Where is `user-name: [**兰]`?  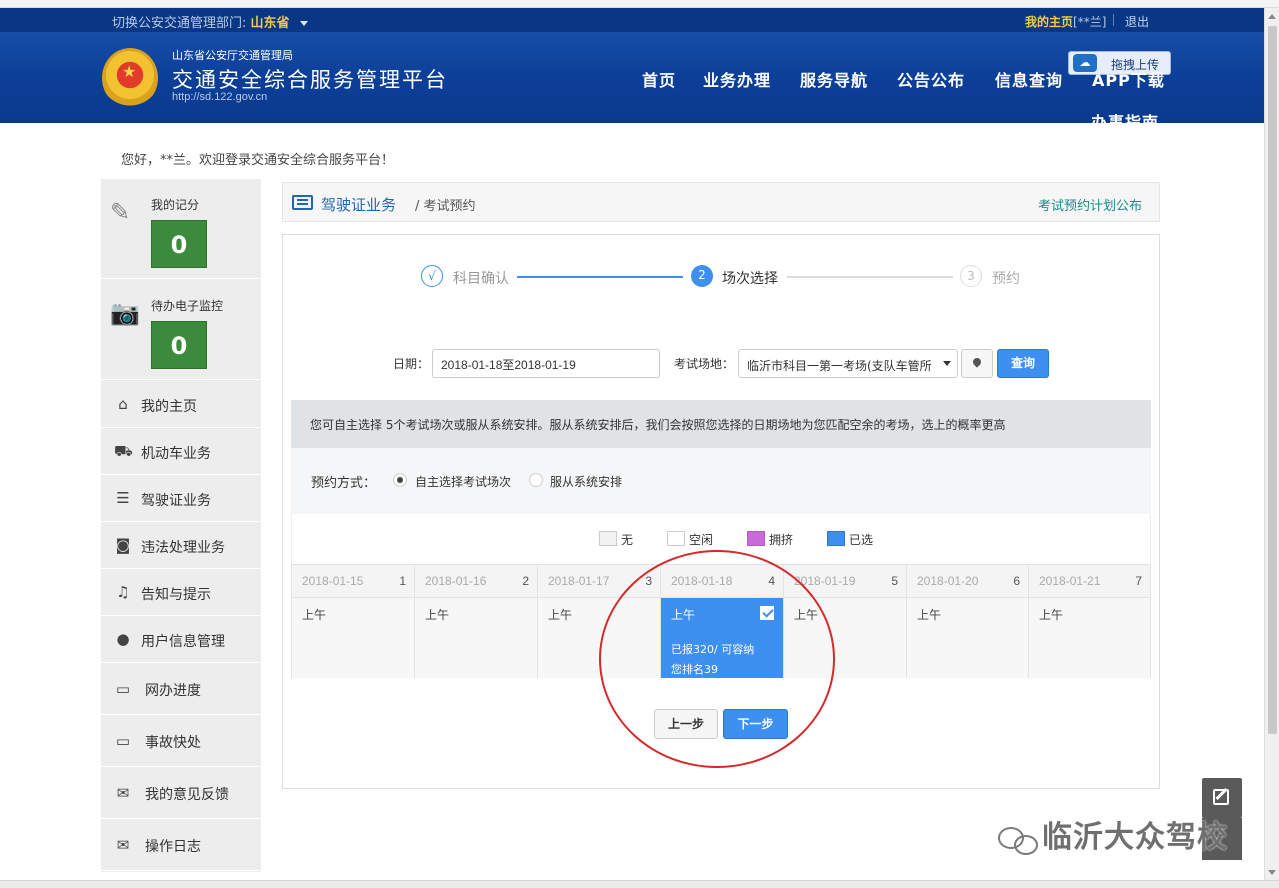
user-name: [**兰] is located at coordinates (1090, 22).